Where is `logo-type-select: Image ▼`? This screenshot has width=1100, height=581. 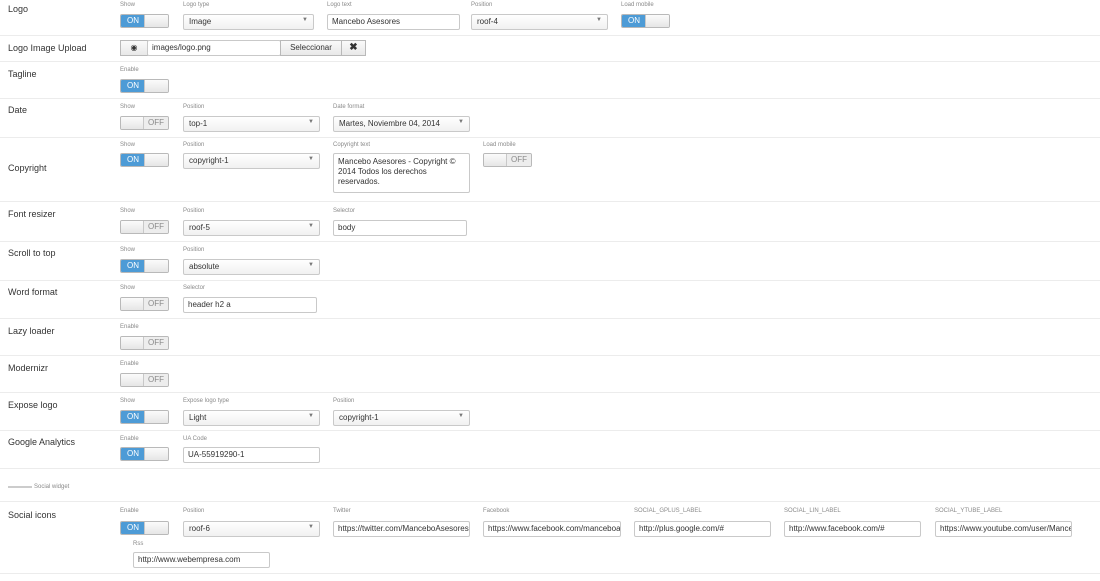 logo-type-select: Image ▼ is located at coordinates (248, 22).